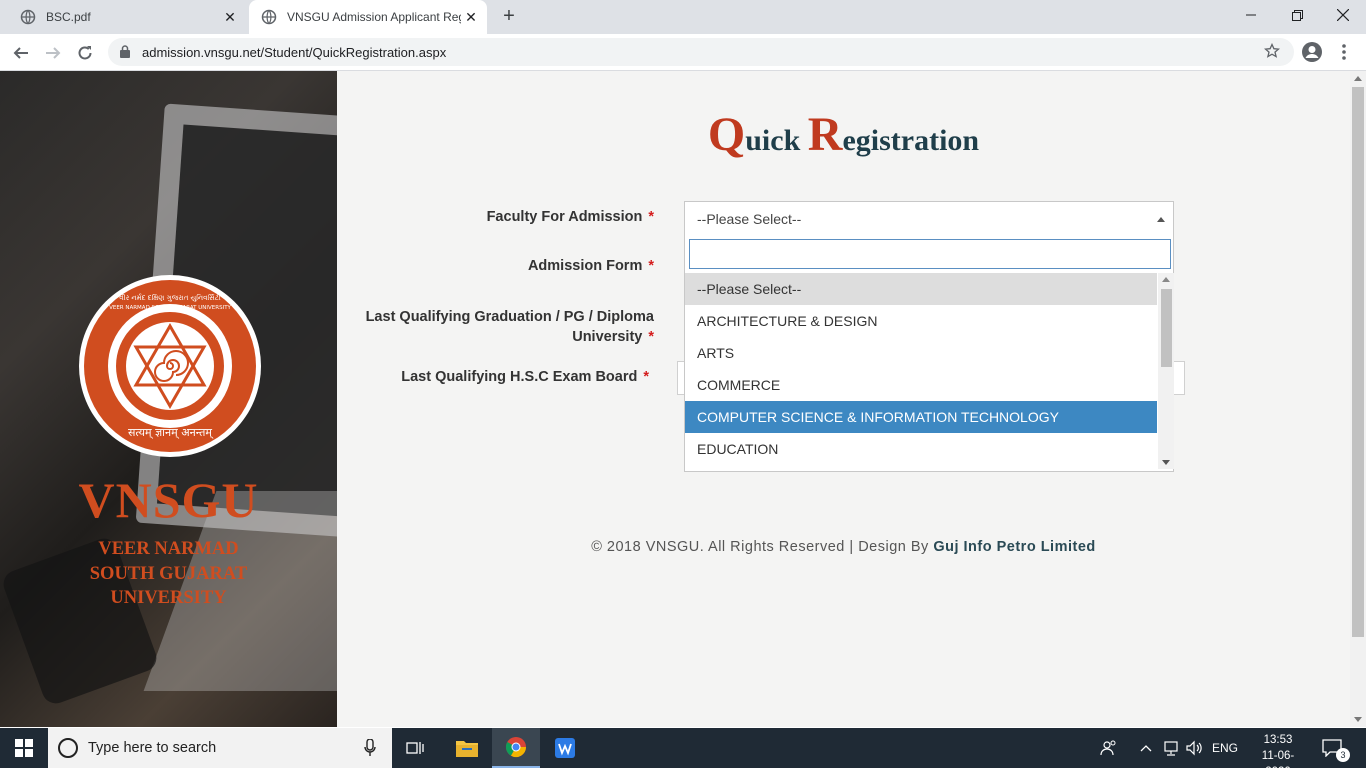 Image resolution: width=1366 pixels, height=780 pixels. I want to click on windows-logo-icon, so click(24, 748).